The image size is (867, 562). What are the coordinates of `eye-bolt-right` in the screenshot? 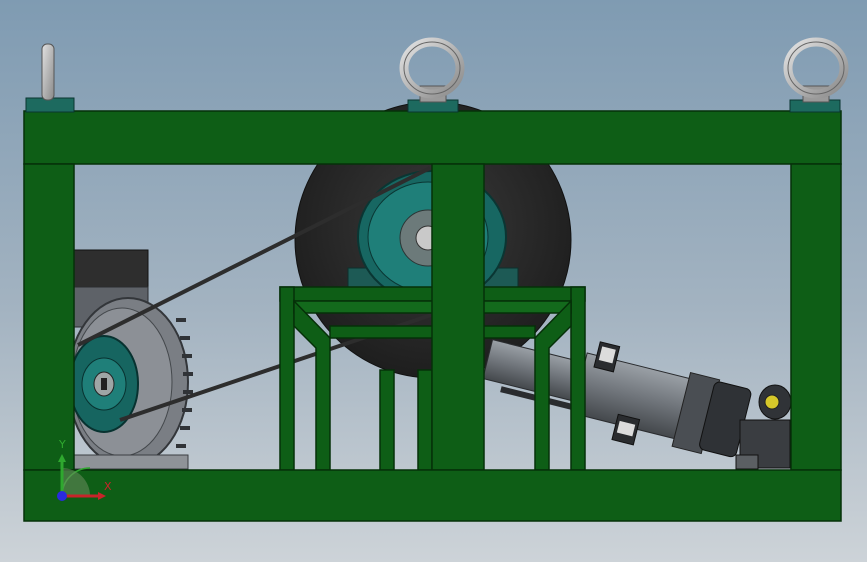 It's located at (816, 75).